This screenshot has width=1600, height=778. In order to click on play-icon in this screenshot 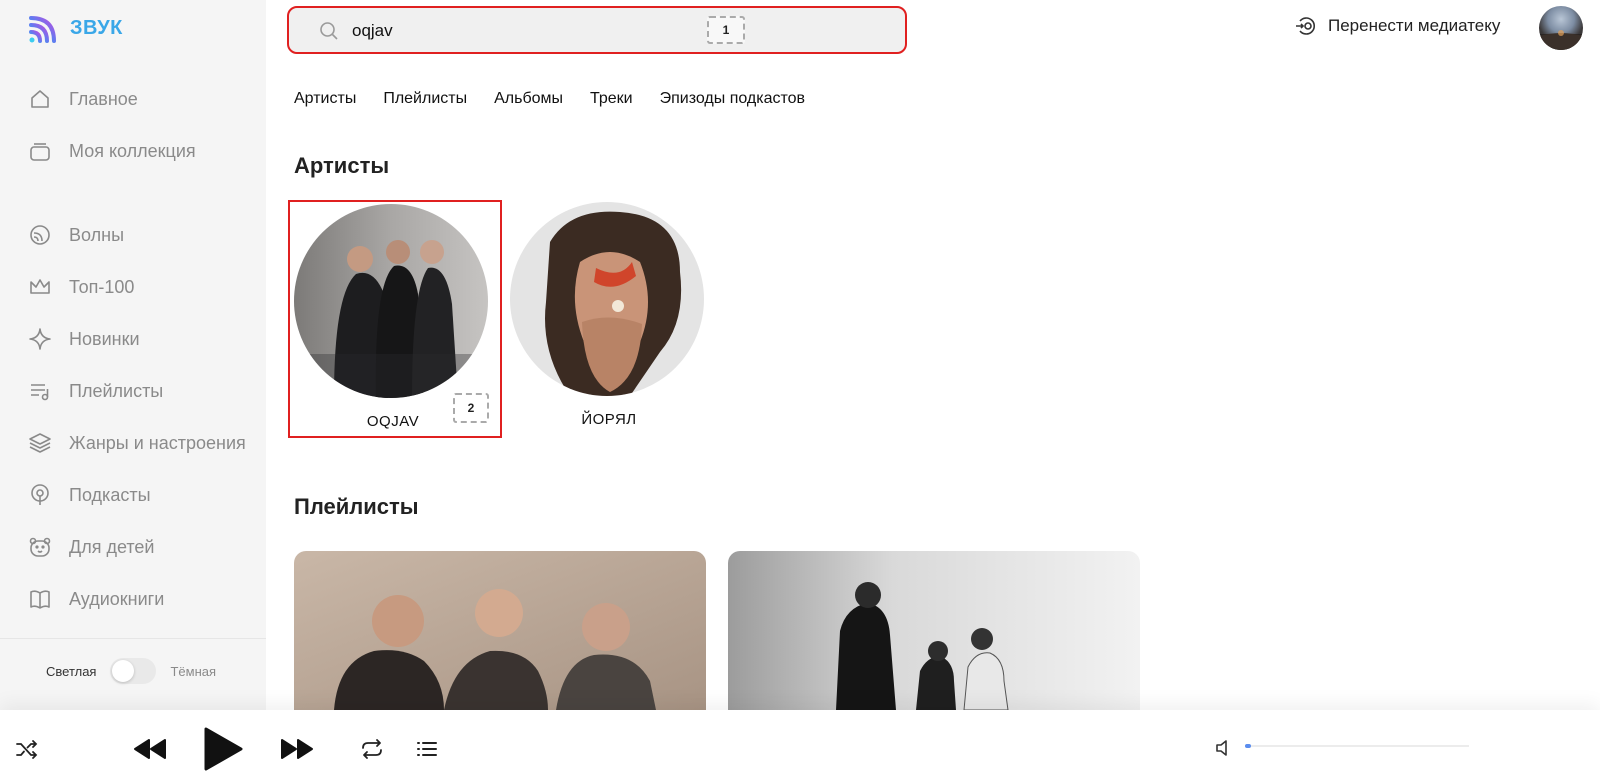, I will do `click(223, 749)`.